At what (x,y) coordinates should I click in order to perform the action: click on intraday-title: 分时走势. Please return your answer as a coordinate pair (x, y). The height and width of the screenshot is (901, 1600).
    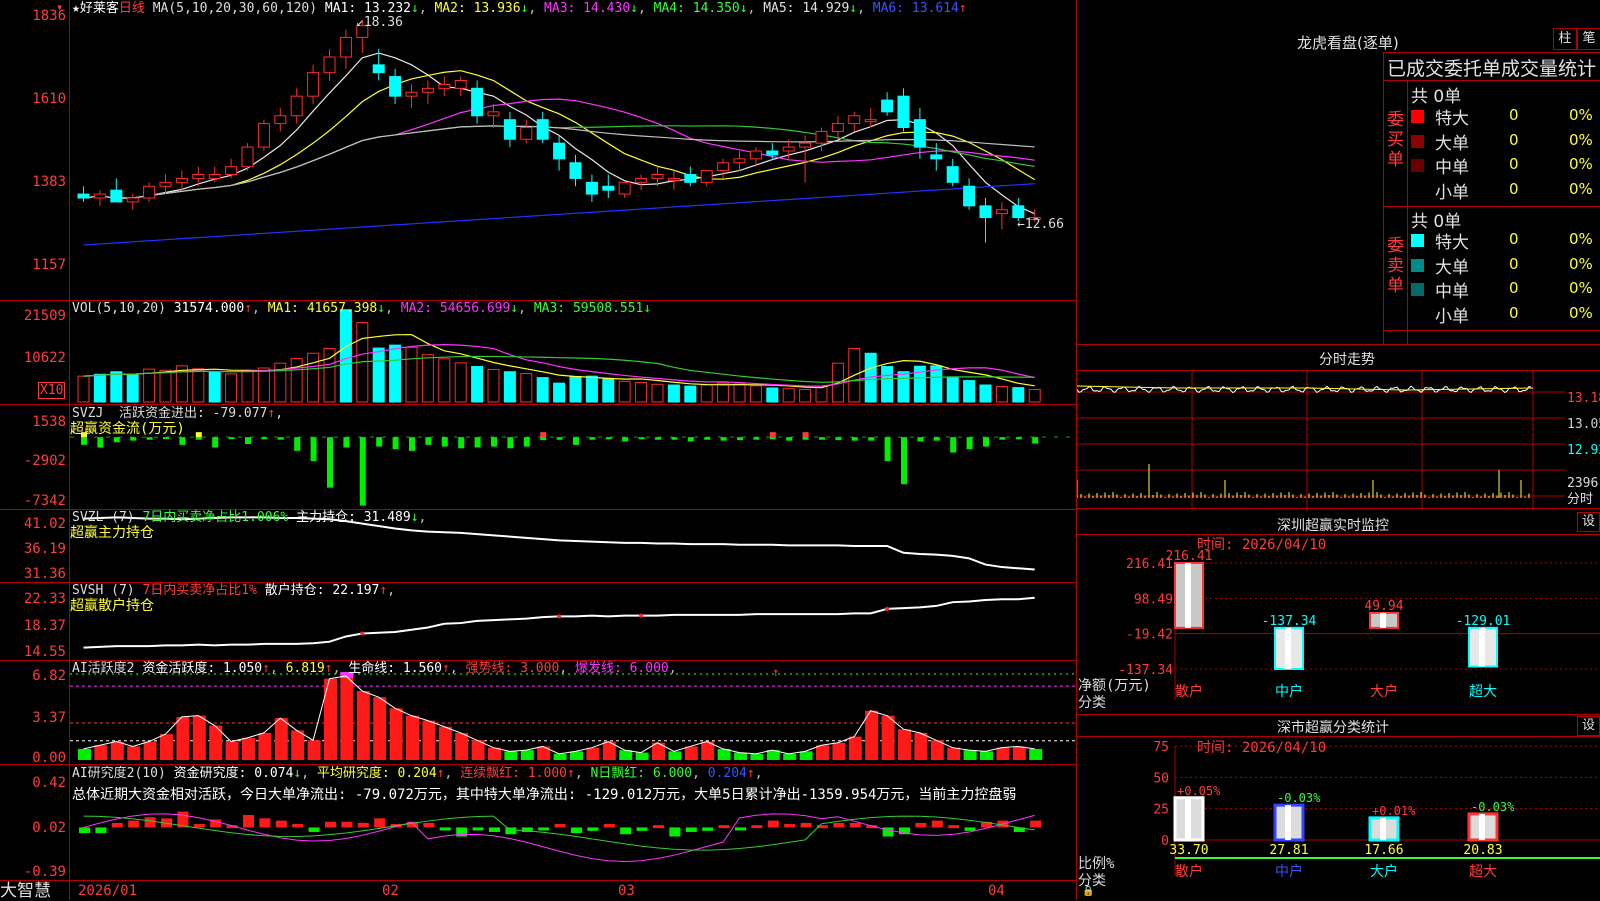
    Looking at the image, I should click on (1347, 360).